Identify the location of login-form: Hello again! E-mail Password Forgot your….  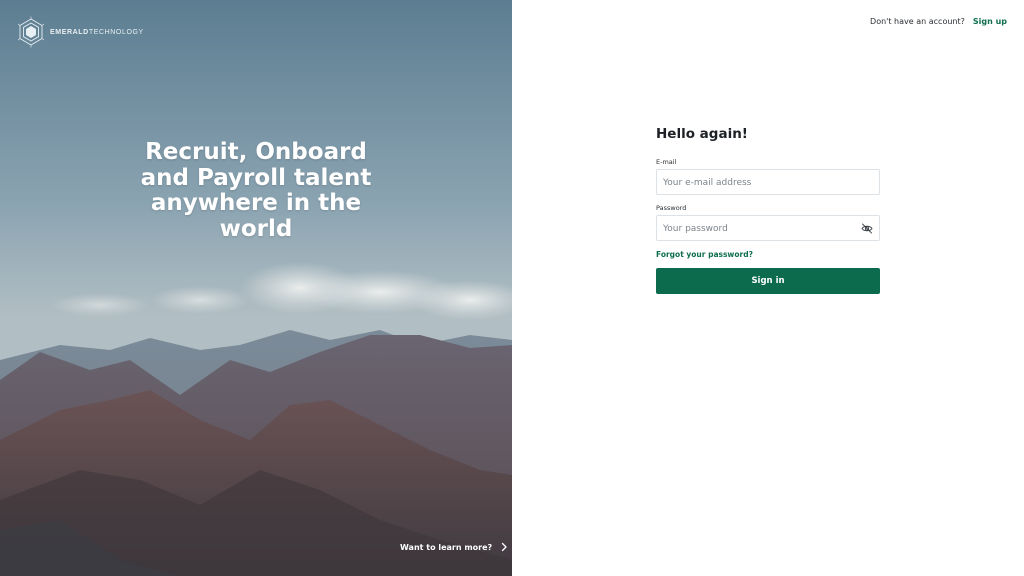
(768, 210).